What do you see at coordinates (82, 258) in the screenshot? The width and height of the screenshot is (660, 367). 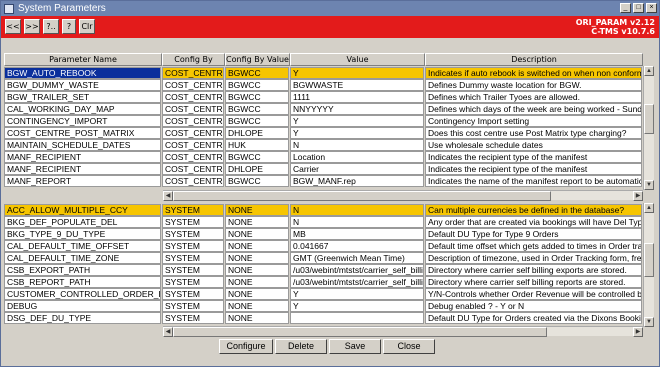 I see `cell-parameter-name: CAL_DEFAULT_TIME_ZONE` at bounding box center [82, 258].